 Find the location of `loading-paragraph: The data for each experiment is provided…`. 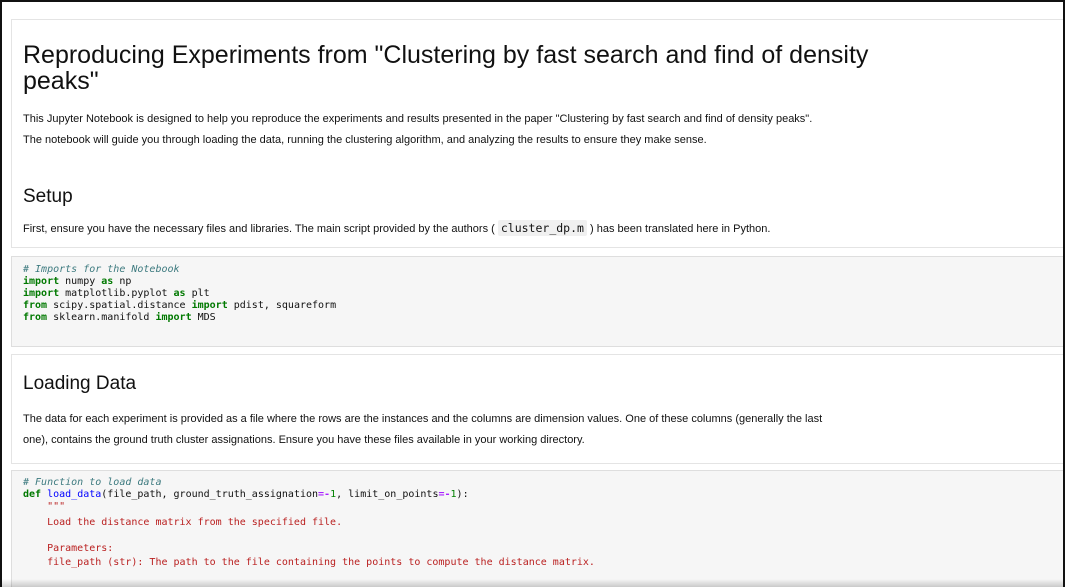

loading-paragraph: The data for each experiment is provided… is located at coordinates (422, 430).